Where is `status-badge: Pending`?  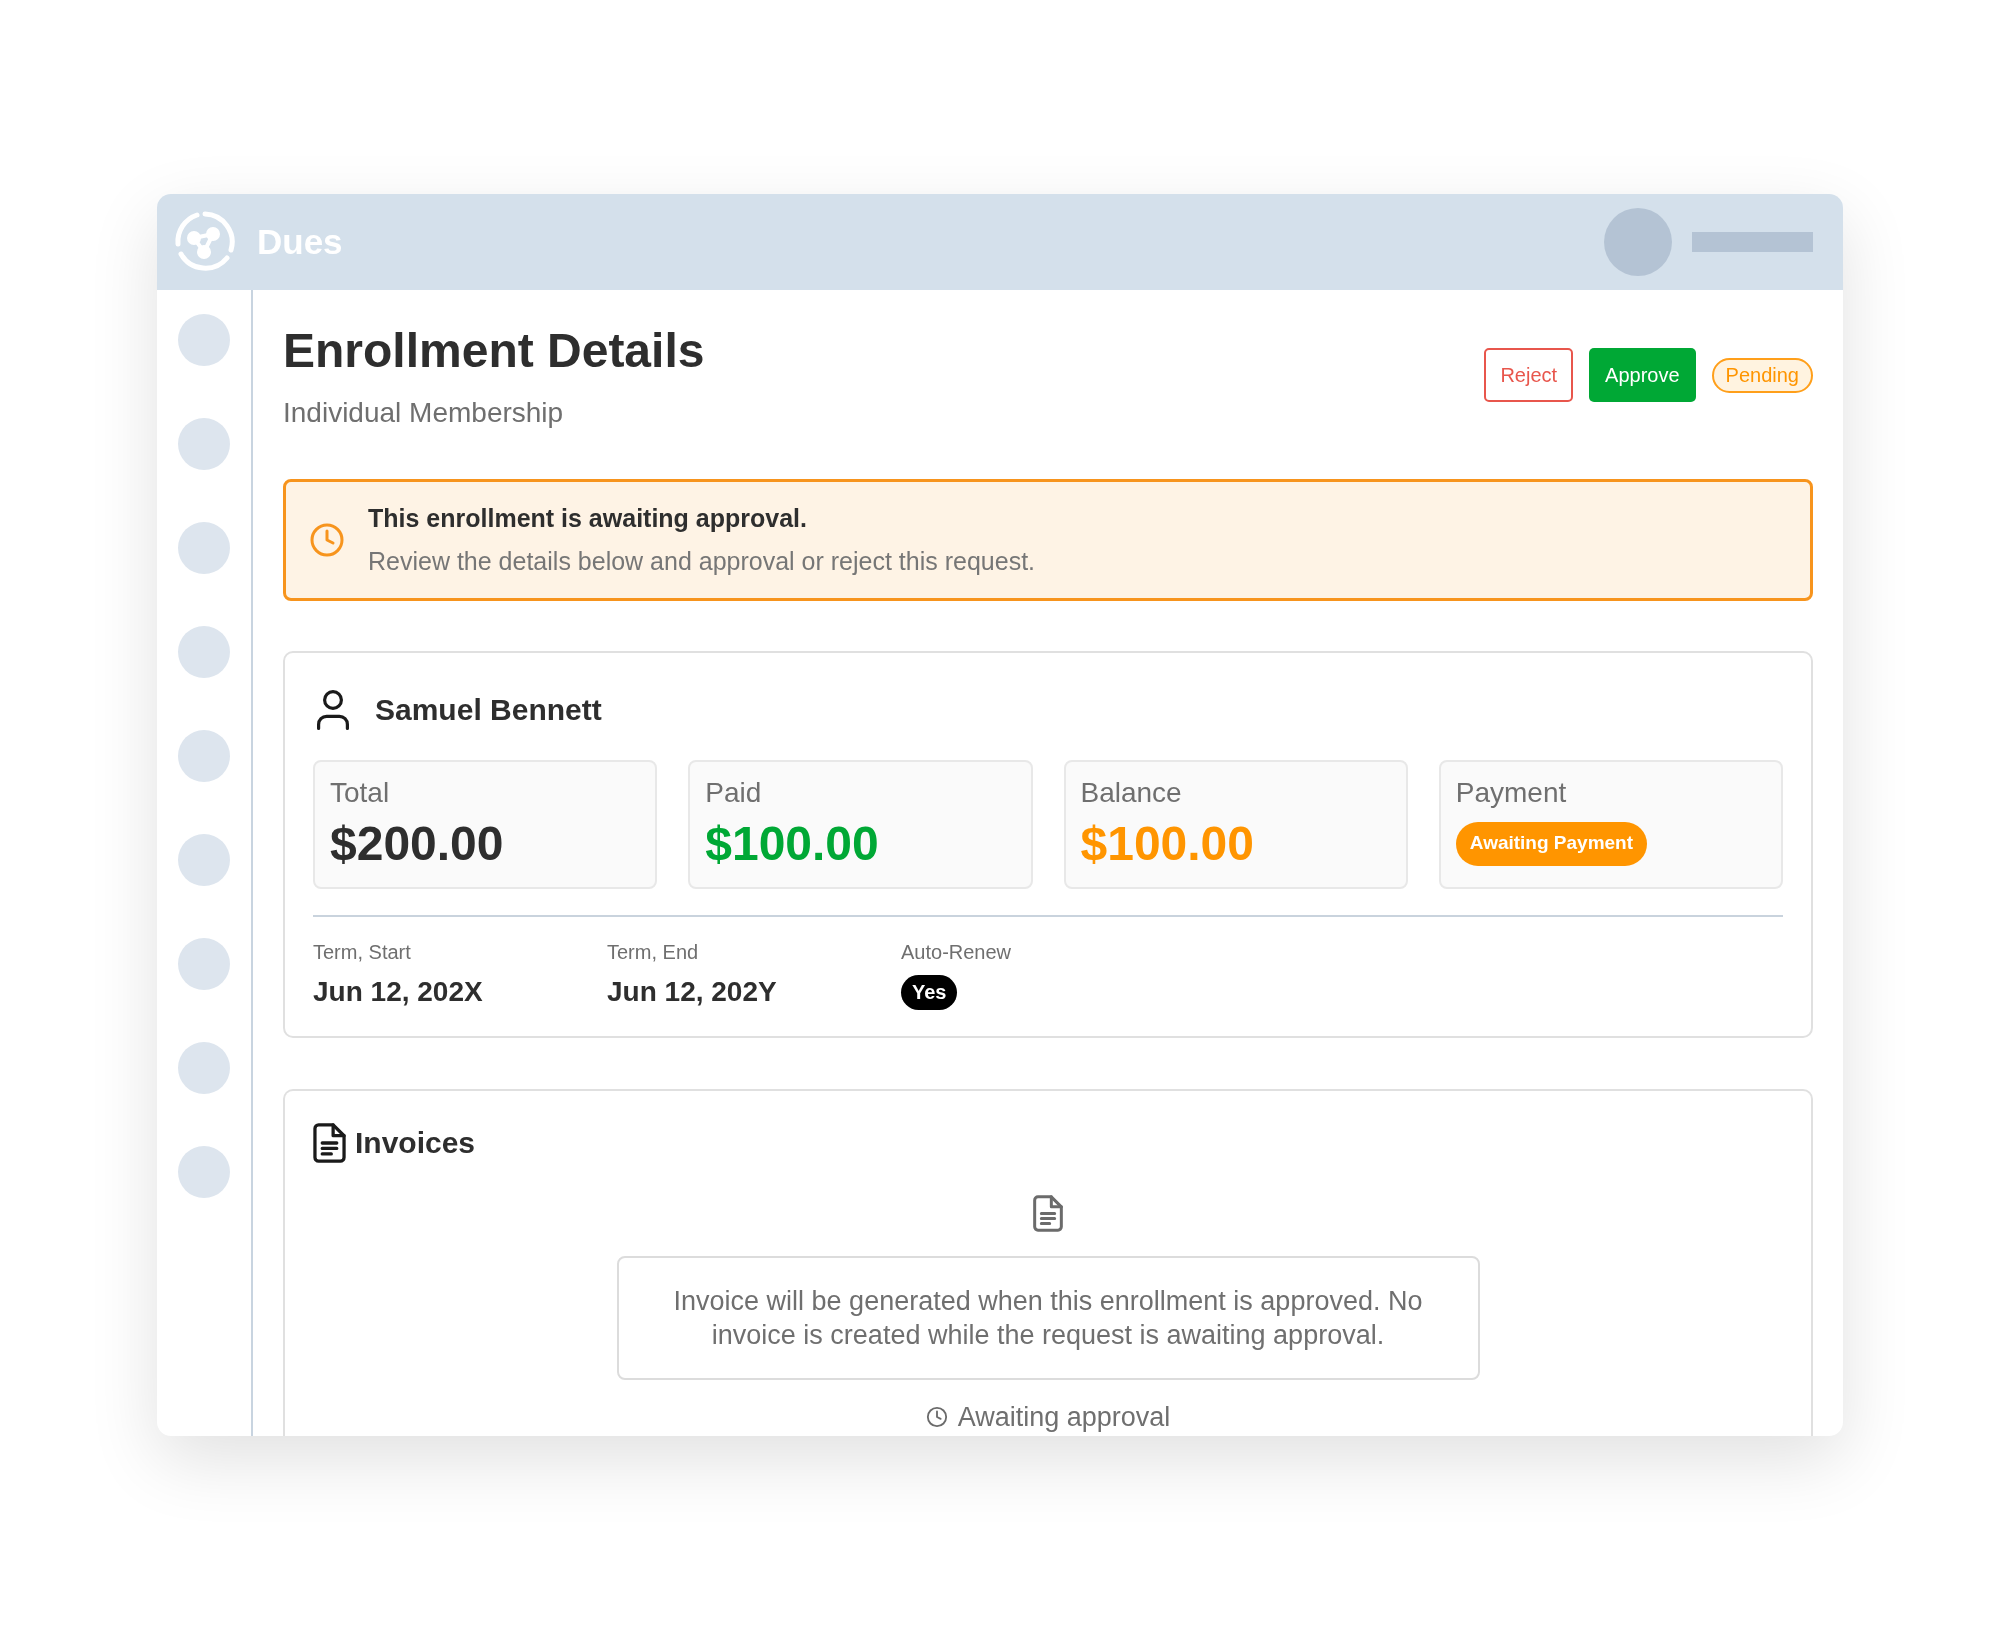 status-badge: Pending is located at coordinates (1762, 375).